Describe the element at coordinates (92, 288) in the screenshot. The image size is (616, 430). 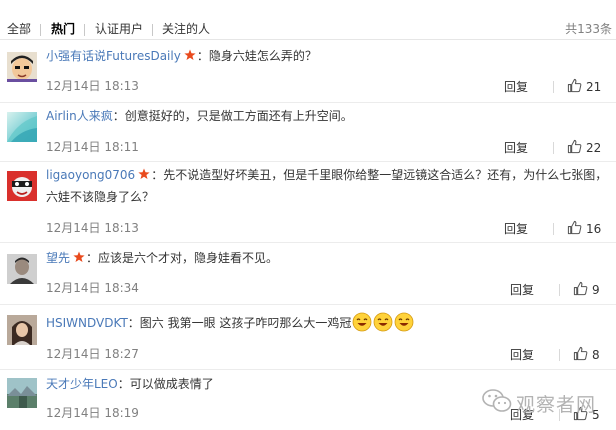
I see `comment-date: 12月14日 18:34` at that location.